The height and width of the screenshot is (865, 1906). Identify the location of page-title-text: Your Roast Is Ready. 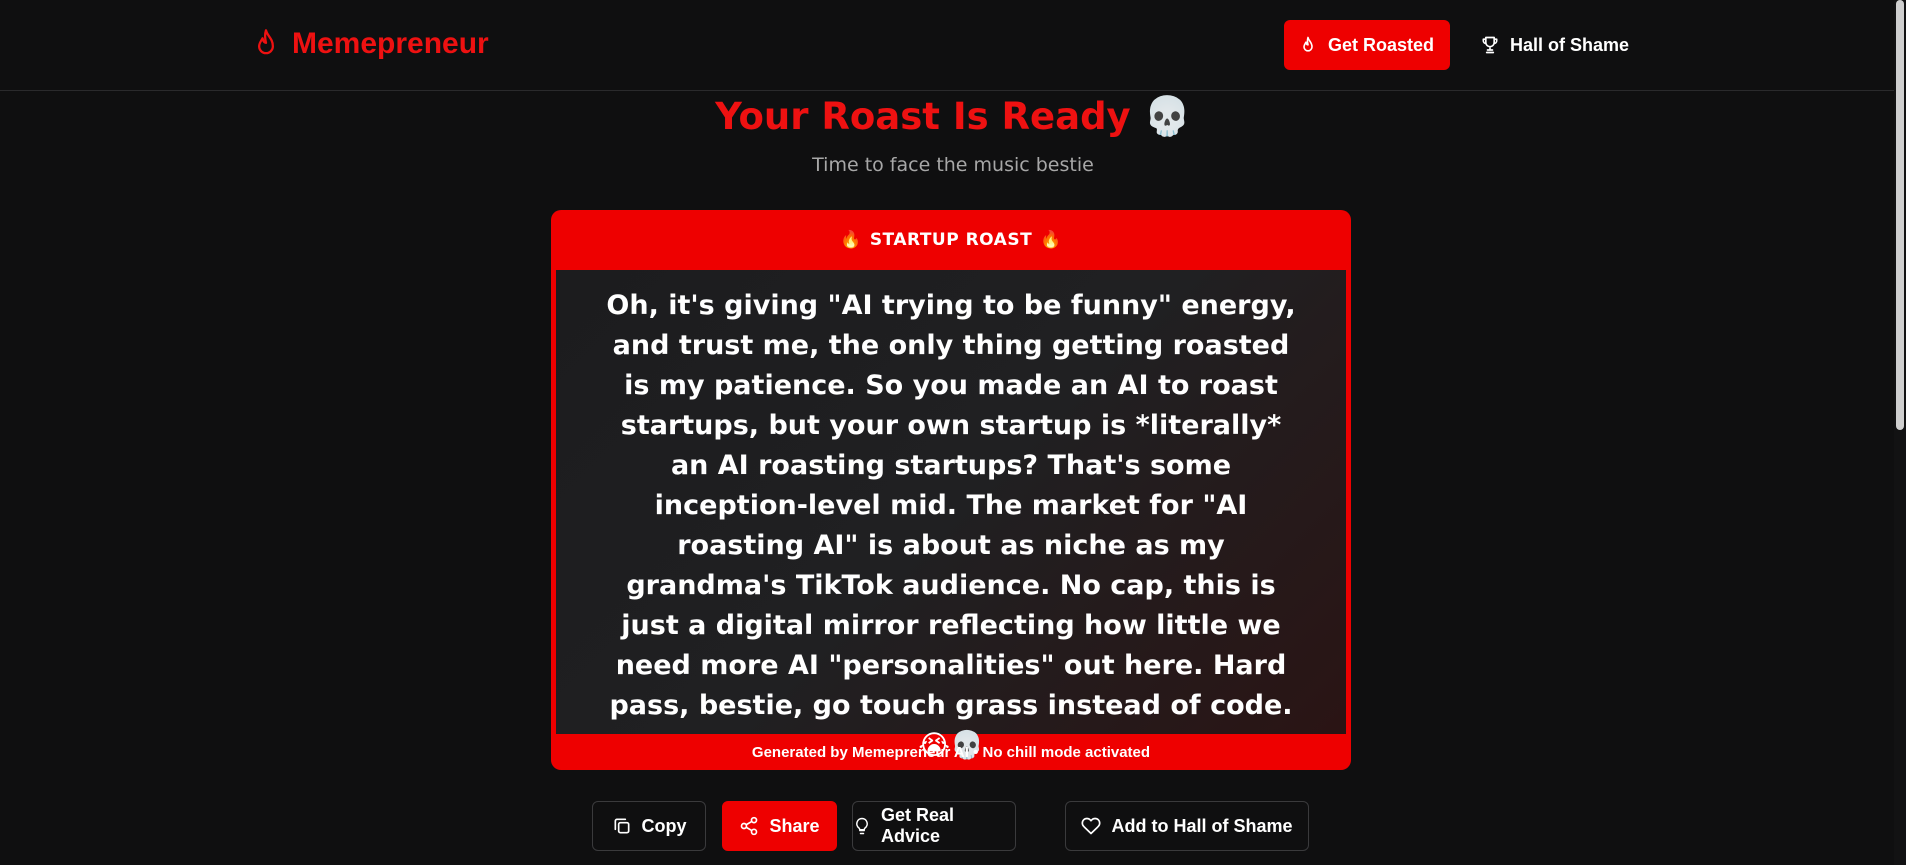
(923, 116).